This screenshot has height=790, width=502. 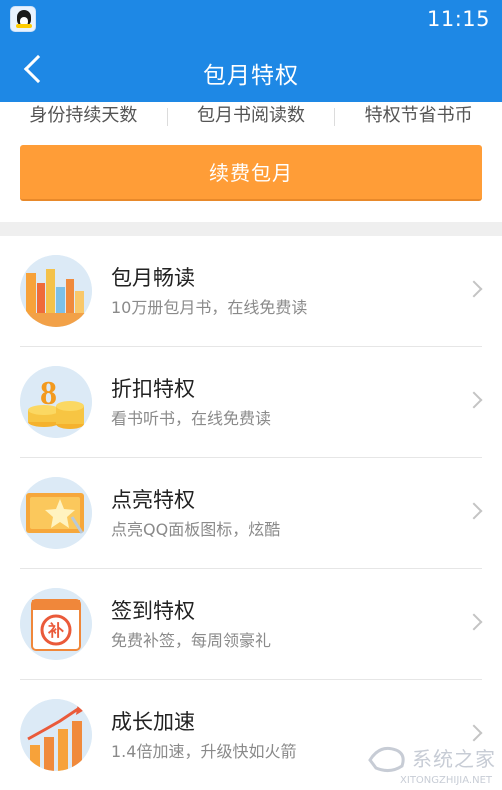 I want to click on qq-app-icon, so click(x=23, y=19).